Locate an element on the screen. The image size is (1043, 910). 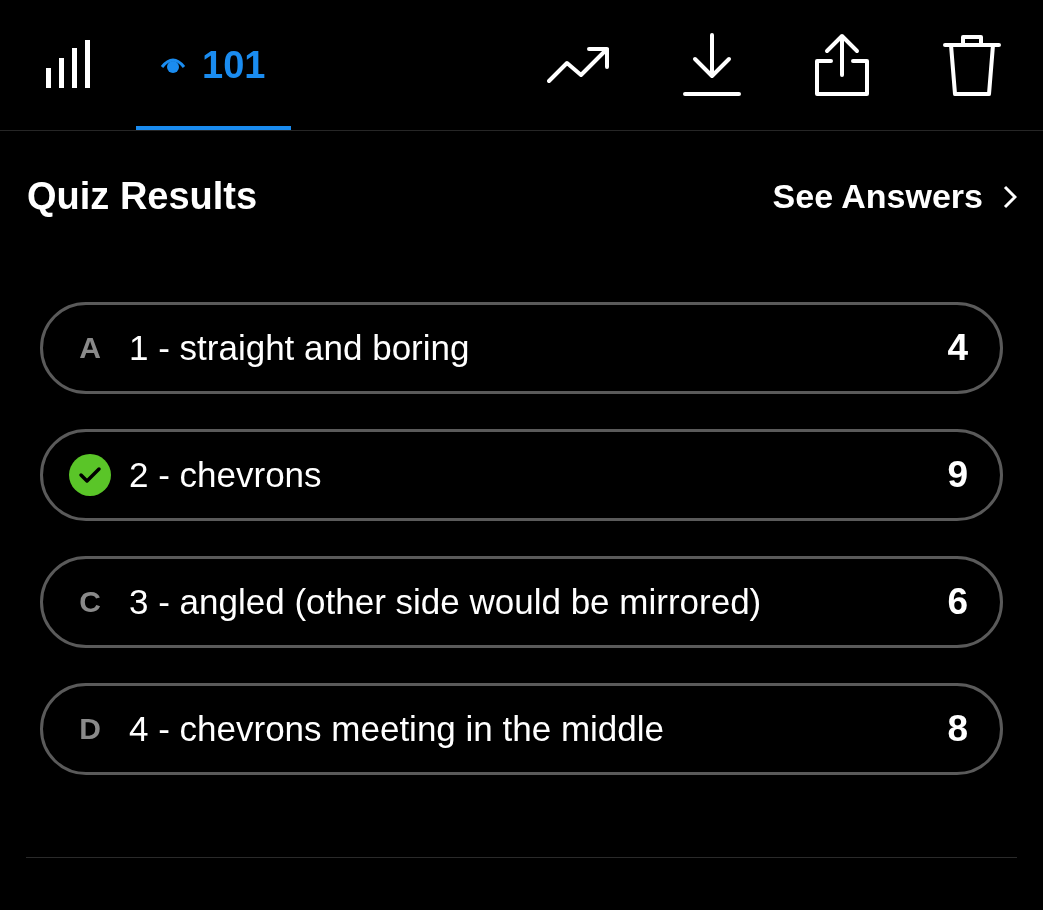
option-text: 1 - straight and boring is located at coordinates (300, 348).